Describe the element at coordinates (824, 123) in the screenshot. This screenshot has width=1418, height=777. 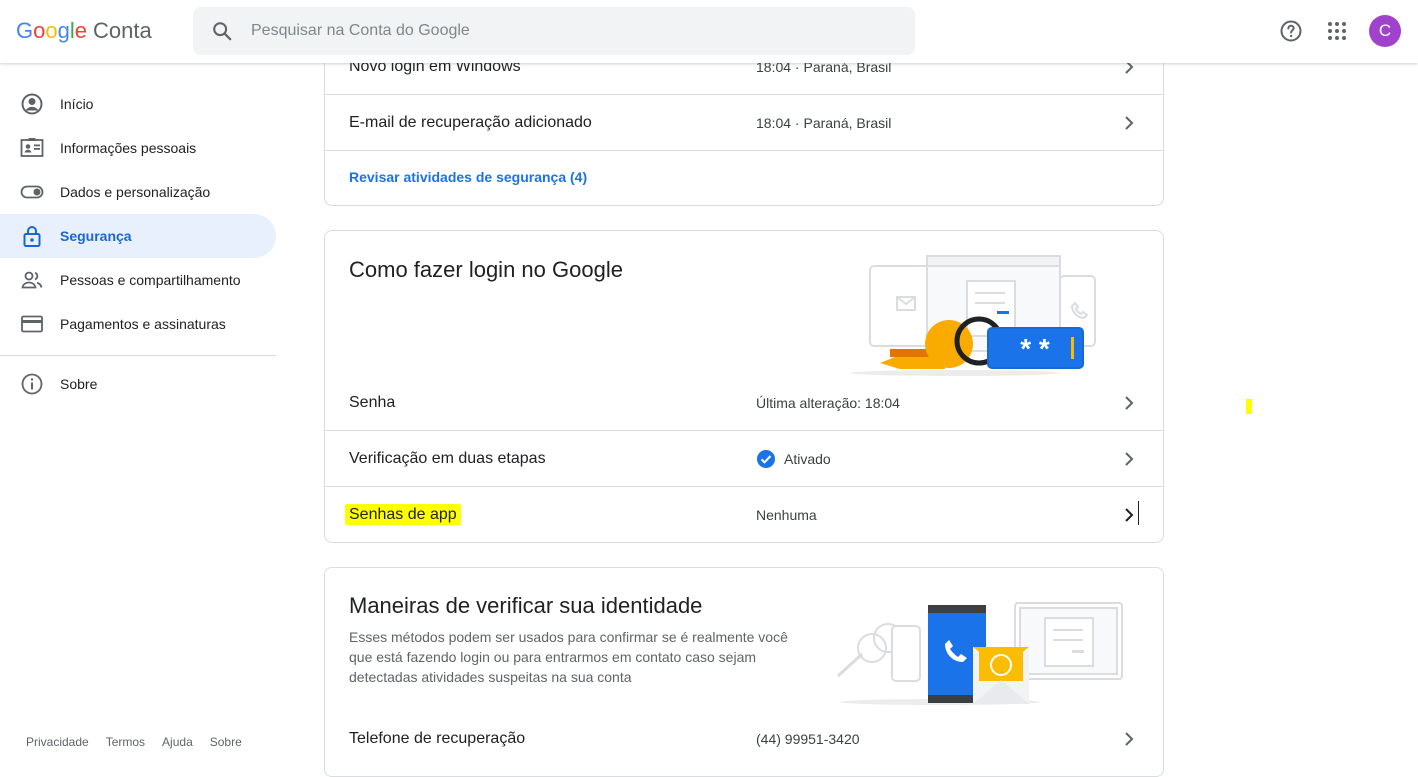
I see `activity-value: 18:04 · Paraná, Brasil` at that location.